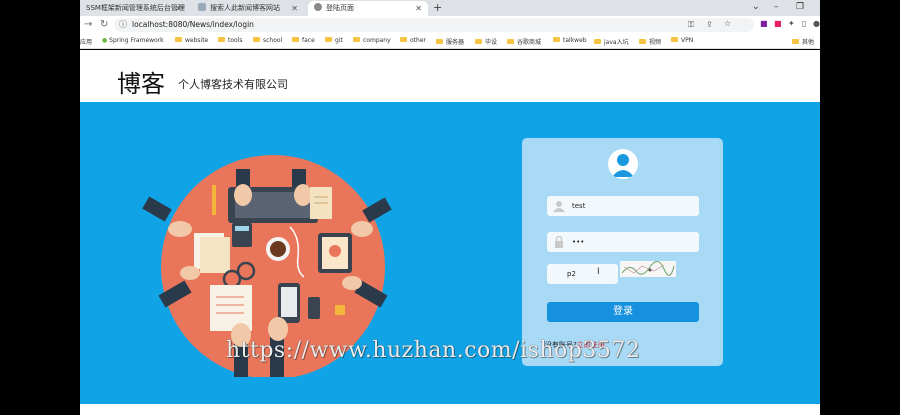  I want to click on minimize-icon: –, so click(776, 7).